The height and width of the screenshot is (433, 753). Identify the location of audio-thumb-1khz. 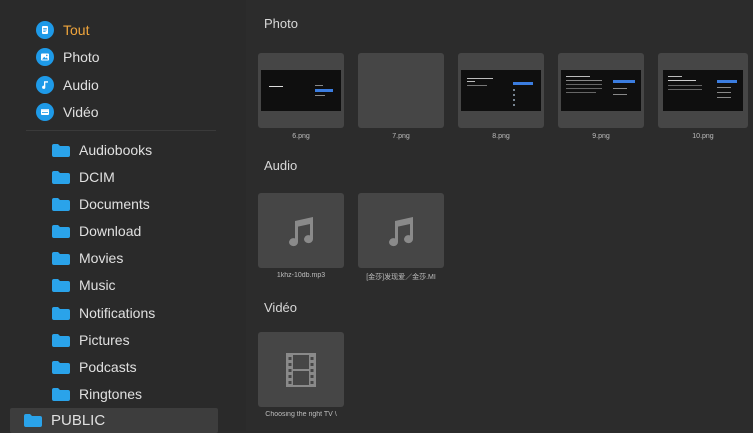
(301, 230).